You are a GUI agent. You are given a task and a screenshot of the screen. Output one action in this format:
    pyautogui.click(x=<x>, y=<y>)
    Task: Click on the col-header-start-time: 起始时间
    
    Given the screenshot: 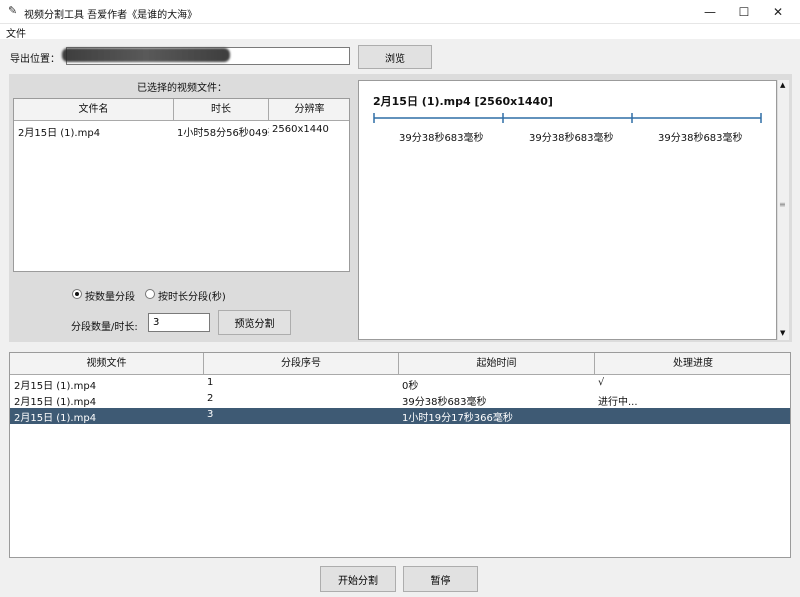 What is the action you would take?
    pyautogui.click(x=497, y=364)
    